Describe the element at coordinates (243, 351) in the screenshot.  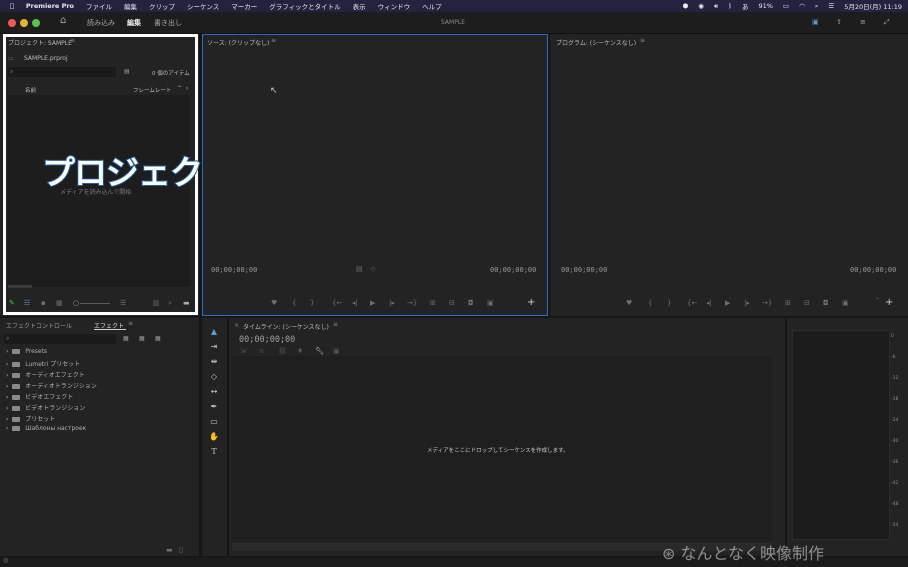
I see `insert-sequence-icon: ⇲` at that location.